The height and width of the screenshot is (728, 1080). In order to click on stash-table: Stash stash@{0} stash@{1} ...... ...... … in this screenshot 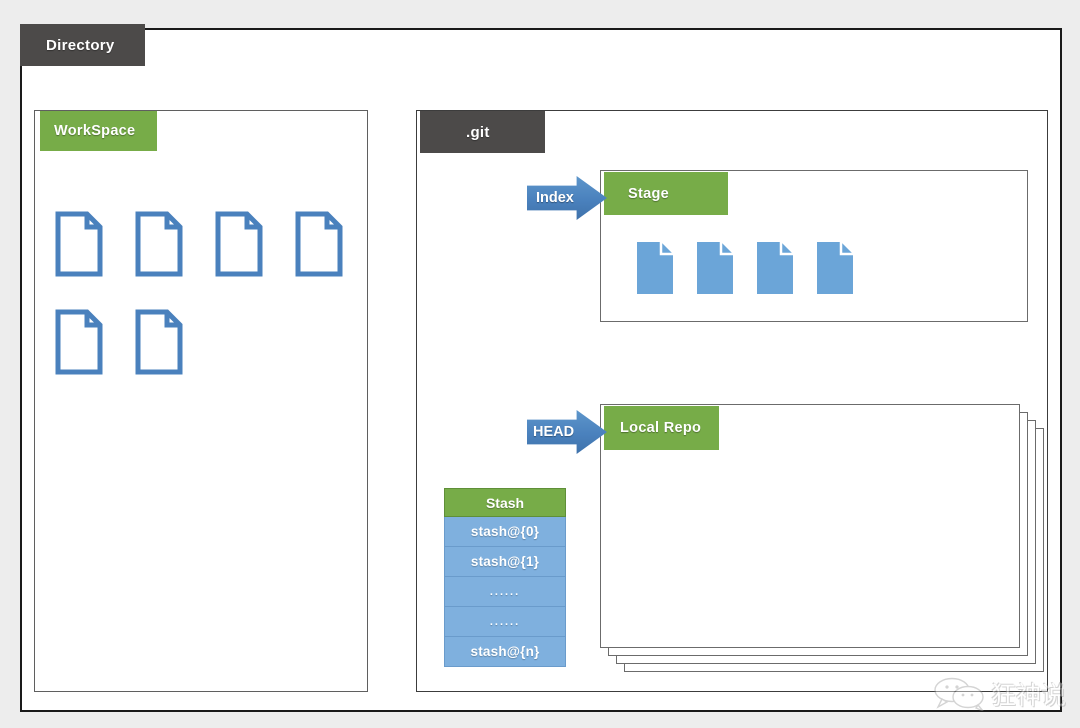, I will do `click(505, 577)`.